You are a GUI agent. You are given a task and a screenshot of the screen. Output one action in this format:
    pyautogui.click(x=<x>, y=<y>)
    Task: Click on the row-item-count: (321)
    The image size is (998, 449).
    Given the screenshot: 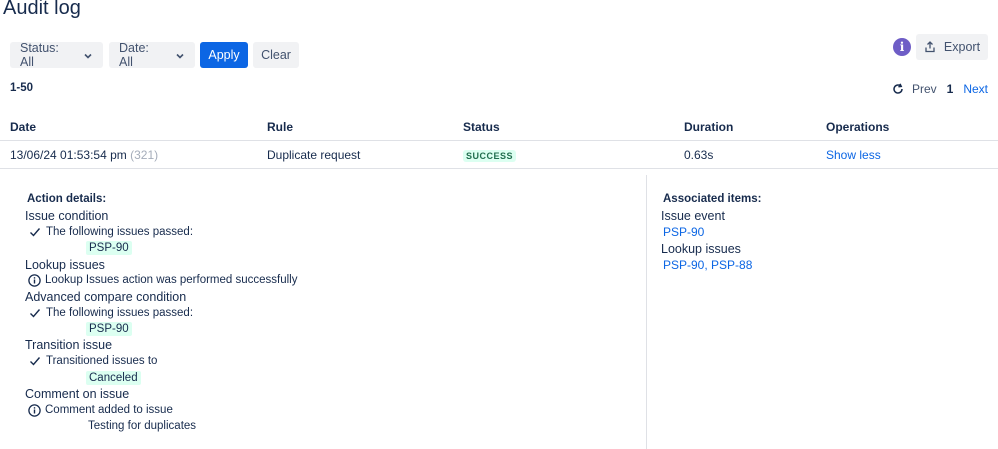 What is the action you would take?
    pyautogui.click(x=144, y=155)
    